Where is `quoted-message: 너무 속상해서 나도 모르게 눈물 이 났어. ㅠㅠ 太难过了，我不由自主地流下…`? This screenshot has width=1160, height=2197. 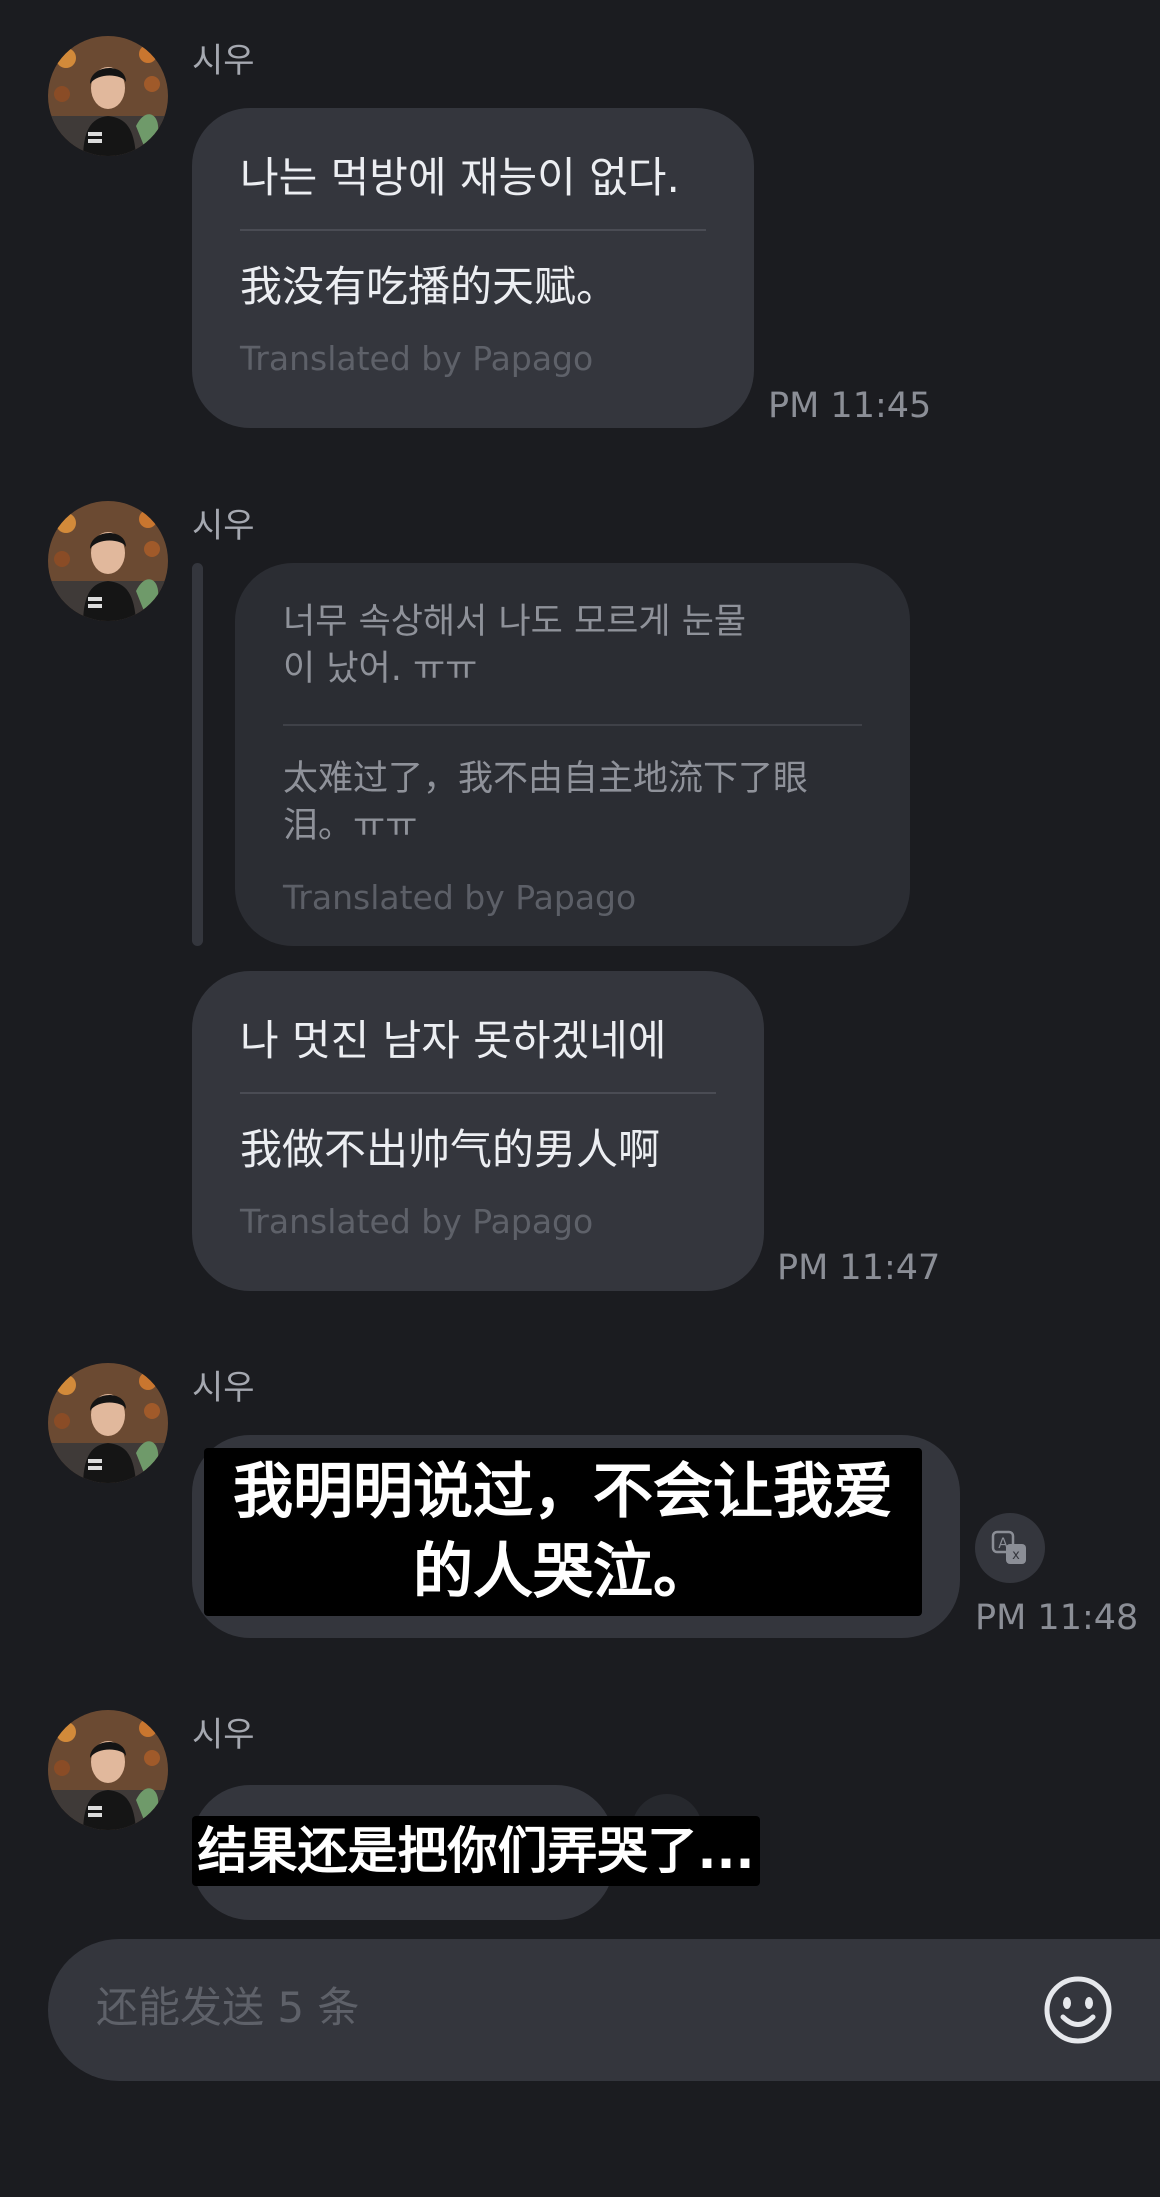 quoted-message: 너무 속상해서 나도 모르게 눈물 이 났어. ㅠㅠ 太难过了，我不由自主地流下… is located at coordinates (572, 754).